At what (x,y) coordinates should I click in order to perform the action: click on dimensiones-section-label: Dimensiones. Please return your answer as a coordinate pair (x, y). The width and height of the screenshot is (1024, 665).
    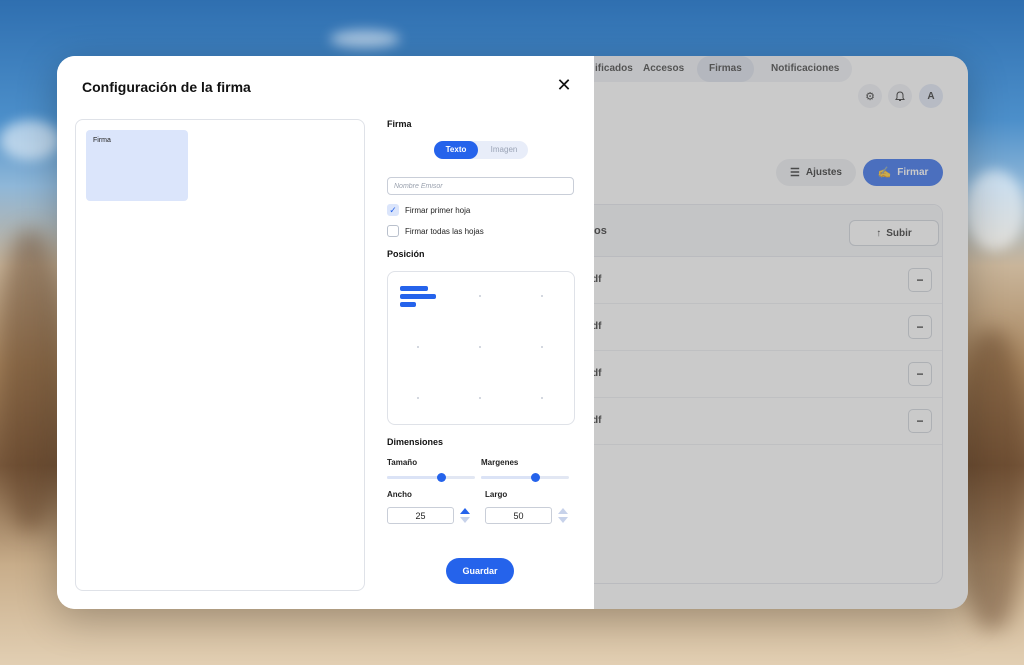
    Looking at the image, I should click on (415, 442).